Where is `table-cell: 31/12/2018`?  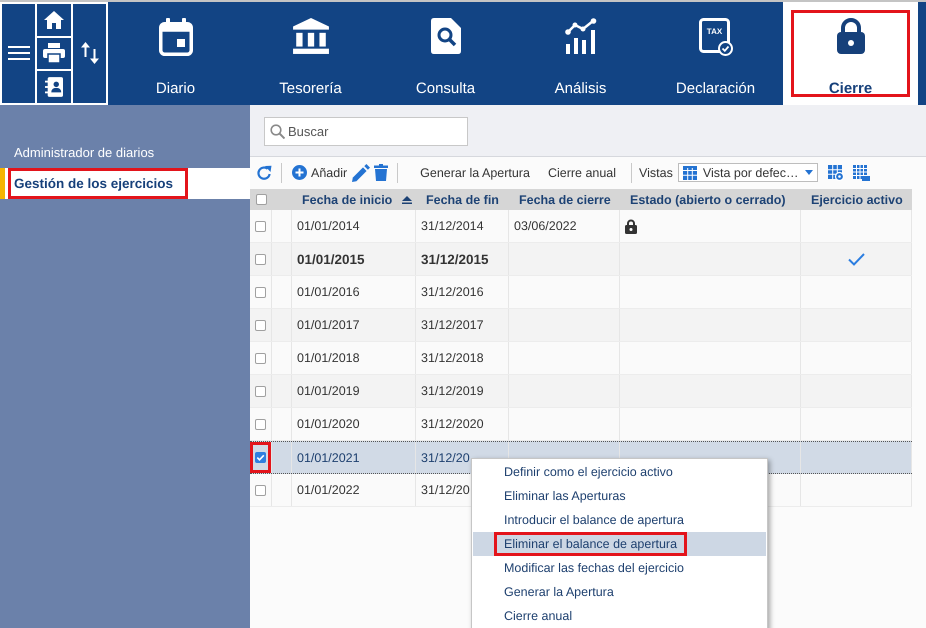 table-cell: 31/12/2018 is located at coordinates (452, 358).